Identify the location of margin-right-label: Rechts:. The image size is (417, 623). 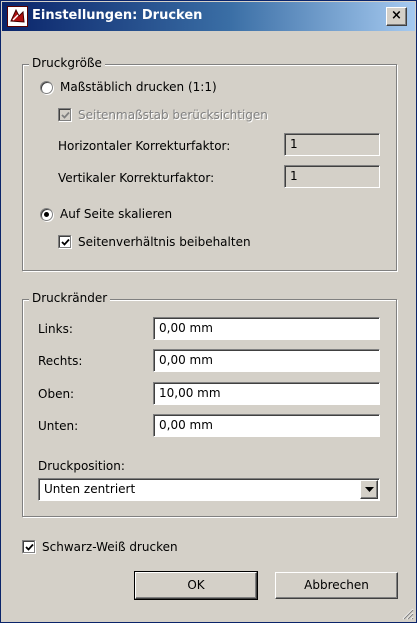
(60, 361).